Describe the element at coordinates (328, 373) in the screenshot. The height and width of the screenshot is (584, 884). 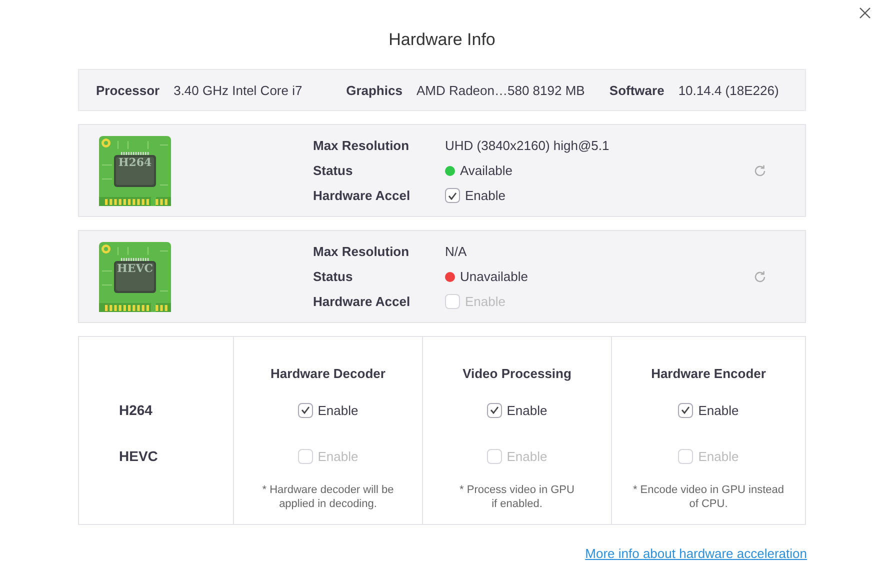
I see `column-header: Hardware Decoder` at that location.